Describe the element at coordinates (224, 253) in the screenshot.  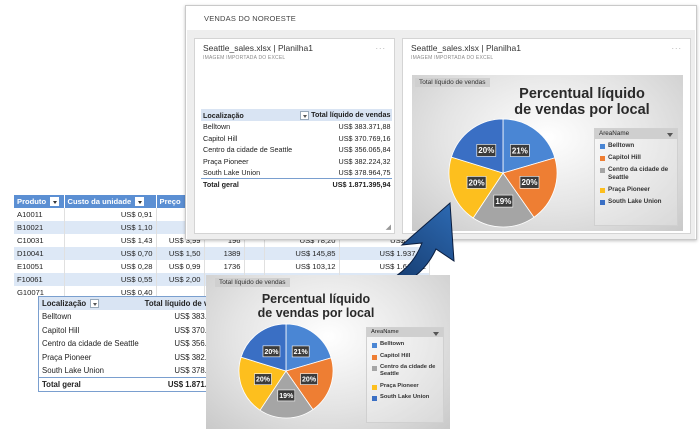
I see `cell: 1389` at that location.